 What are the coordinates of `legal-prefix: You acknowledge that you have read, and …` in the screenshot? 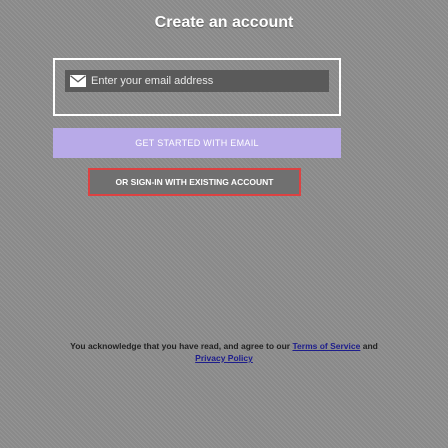 It's located at (181, 346).